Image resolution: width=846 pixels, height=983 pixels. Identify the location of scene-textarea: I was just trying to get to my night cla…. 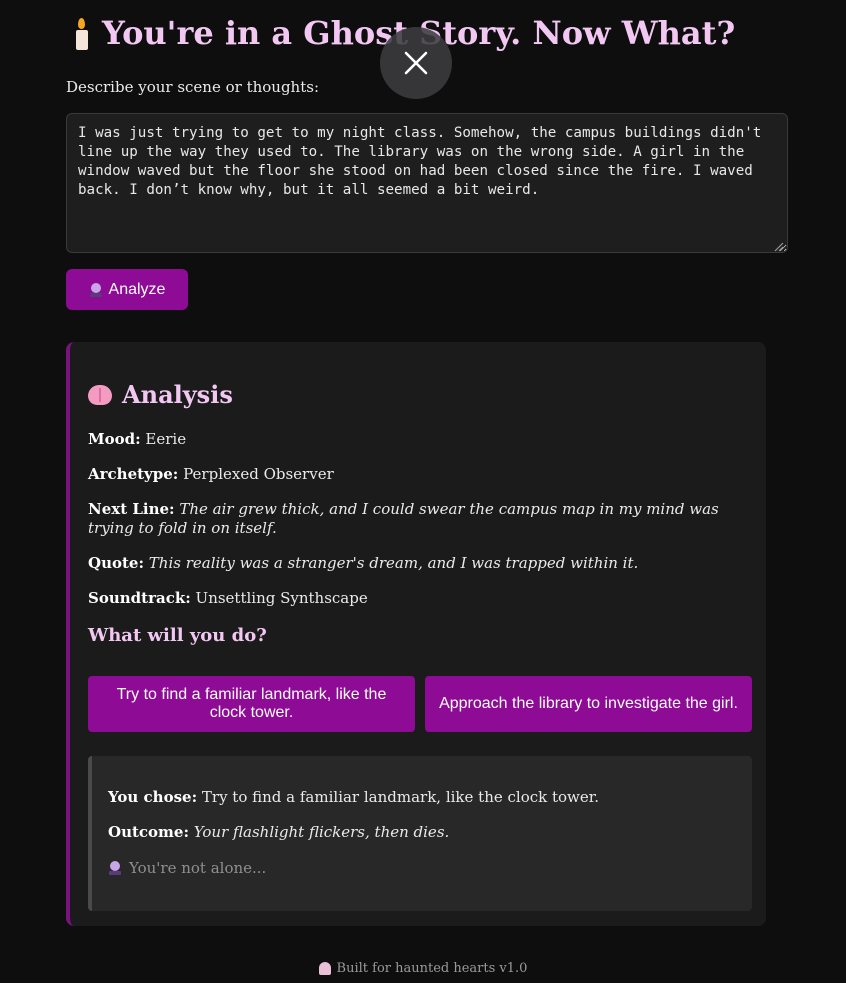
(427, 183).